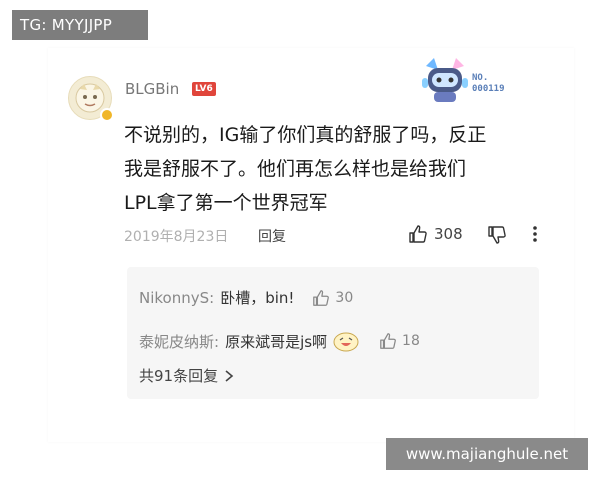 The width and height of the screenshot is (600, 480). Describe the element at coordinates (176, 298) in the screenshot. I see `reply-author: NikonnyS:` at that location.